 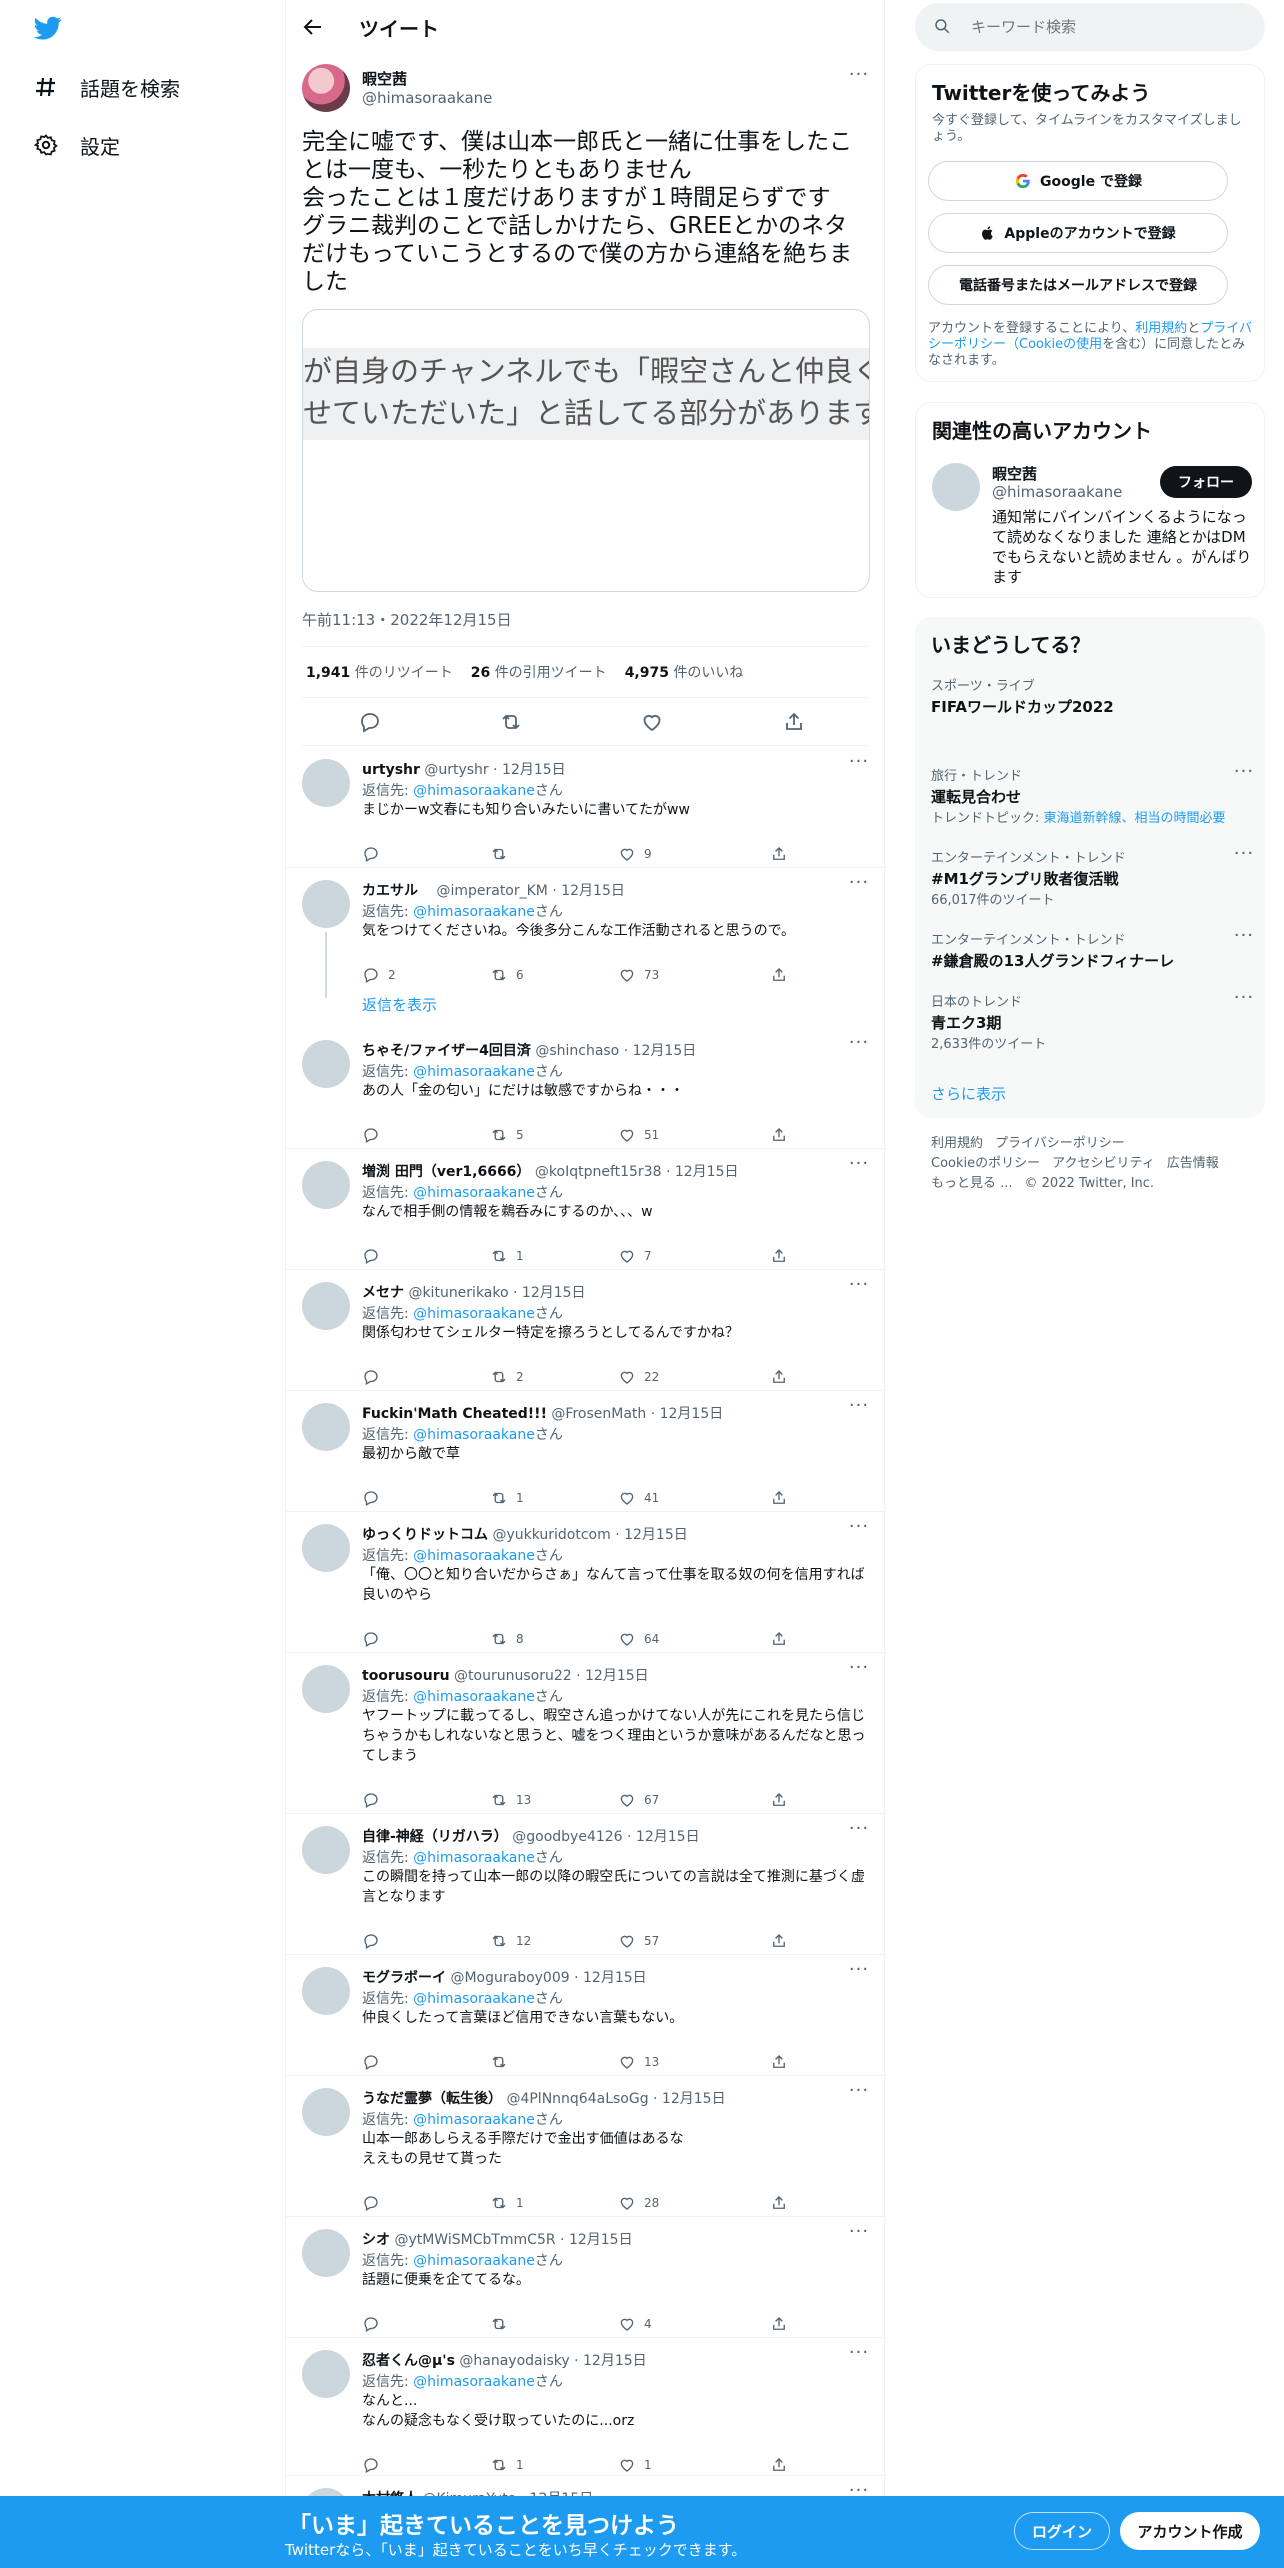 What do you see at coordinates (1057, 492) in the screenshot?
I see `related-handle: @himasoraakane` at bounding box center [1057, 492].